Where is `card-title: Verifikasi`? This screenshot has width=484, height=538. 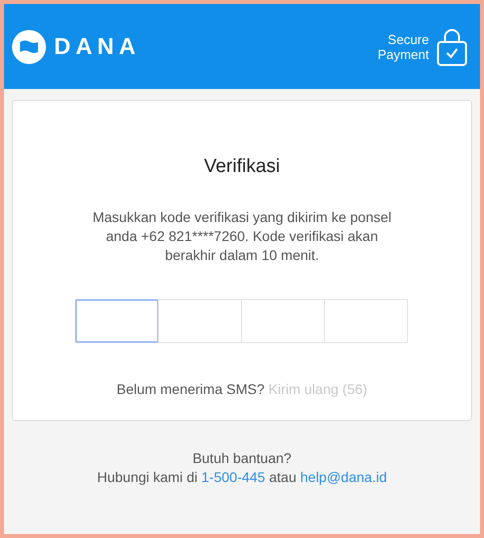
card-title: Verifikasi is located at coordinates (242, 167).